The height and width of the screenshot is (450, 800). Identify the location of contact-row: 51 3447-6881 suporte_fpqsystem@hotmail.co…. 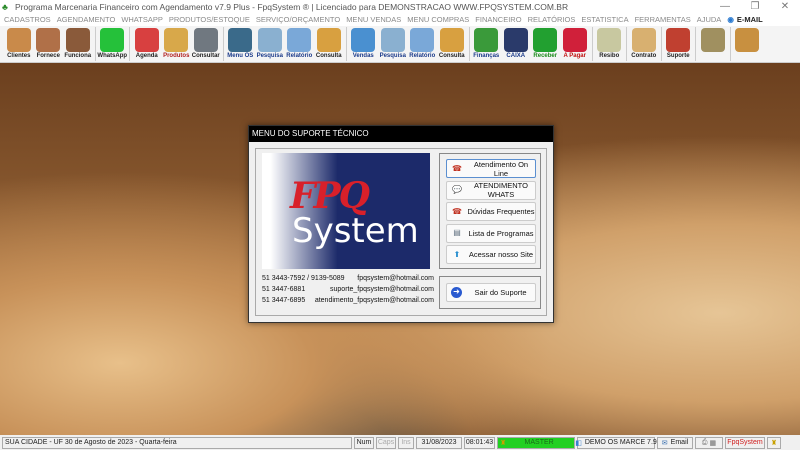
(348, 289).